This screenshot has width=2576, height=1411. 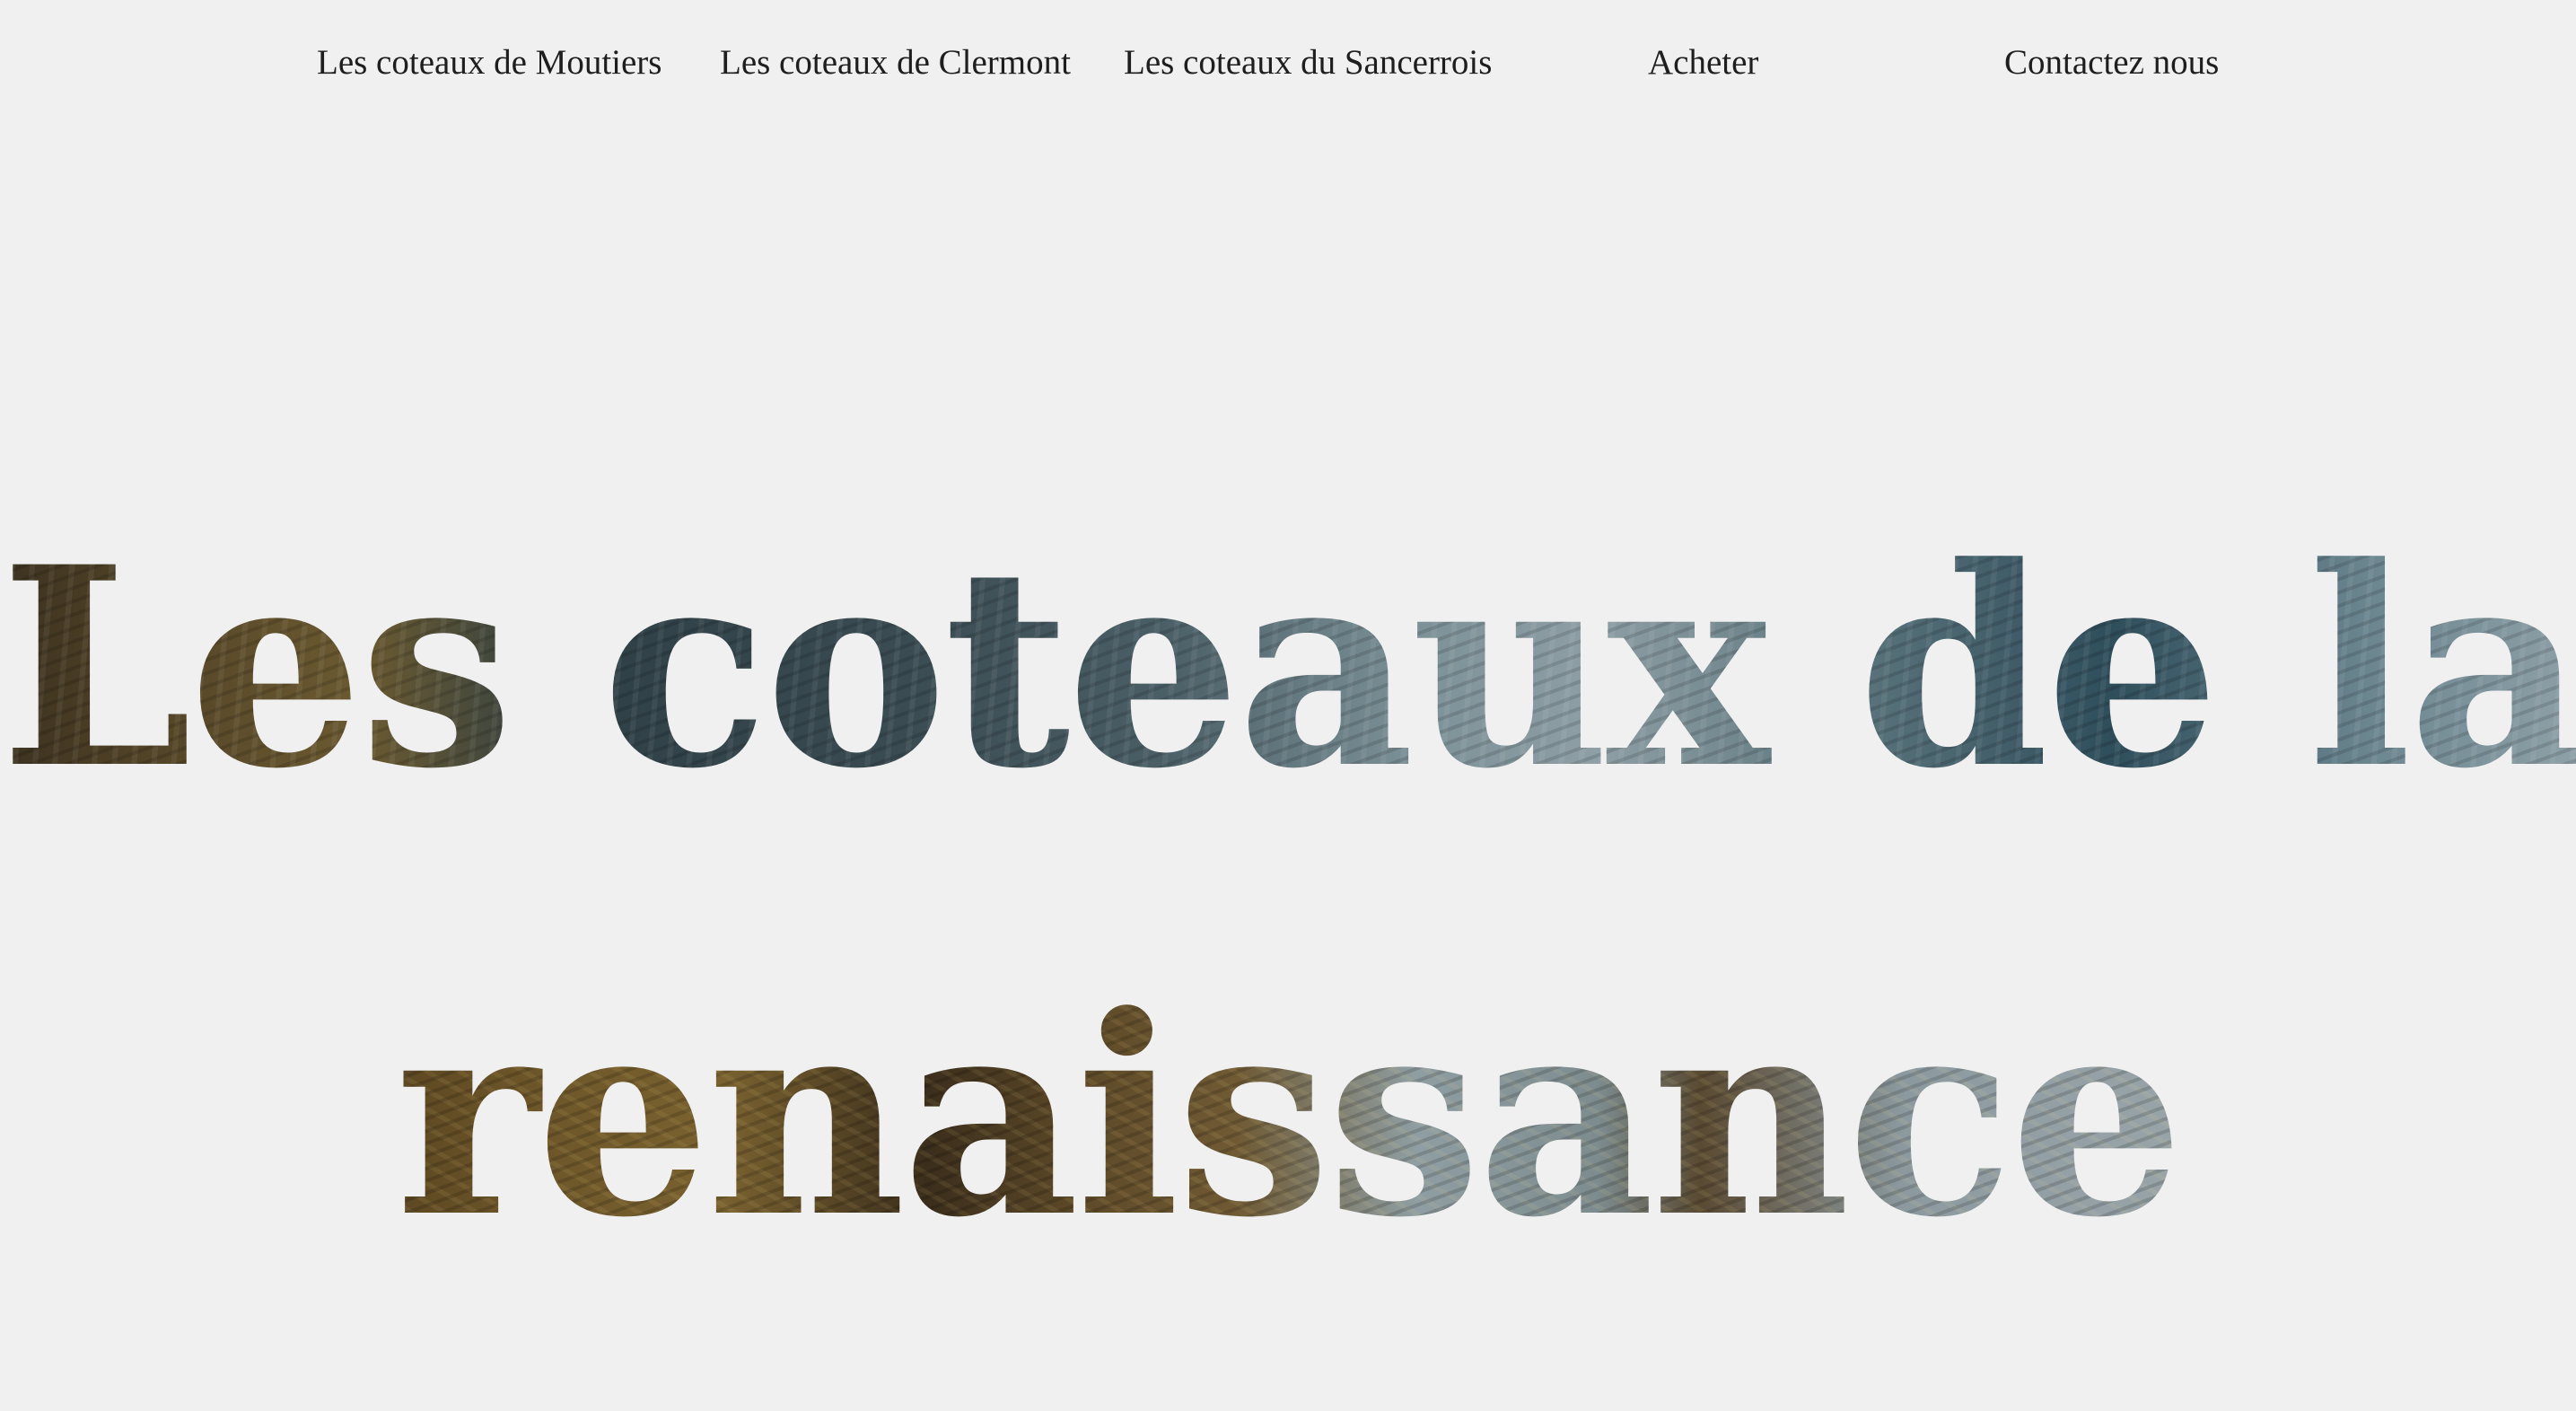 I want to click on nav-link-coteaux-moutiers: Les coteaux de Moutiers, so click(x=489, y=63).